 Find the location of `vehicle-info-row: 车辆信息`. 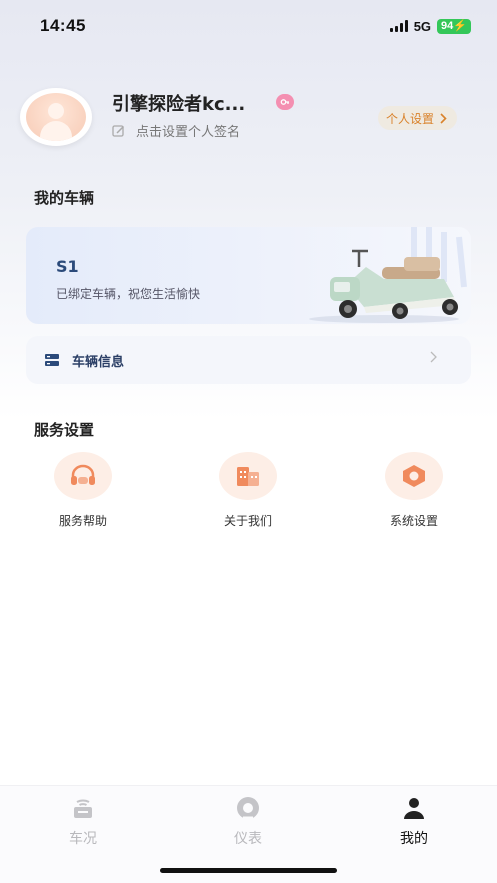

vehicle-info-row: 车辆信息 is located at coordinates (248, 360).